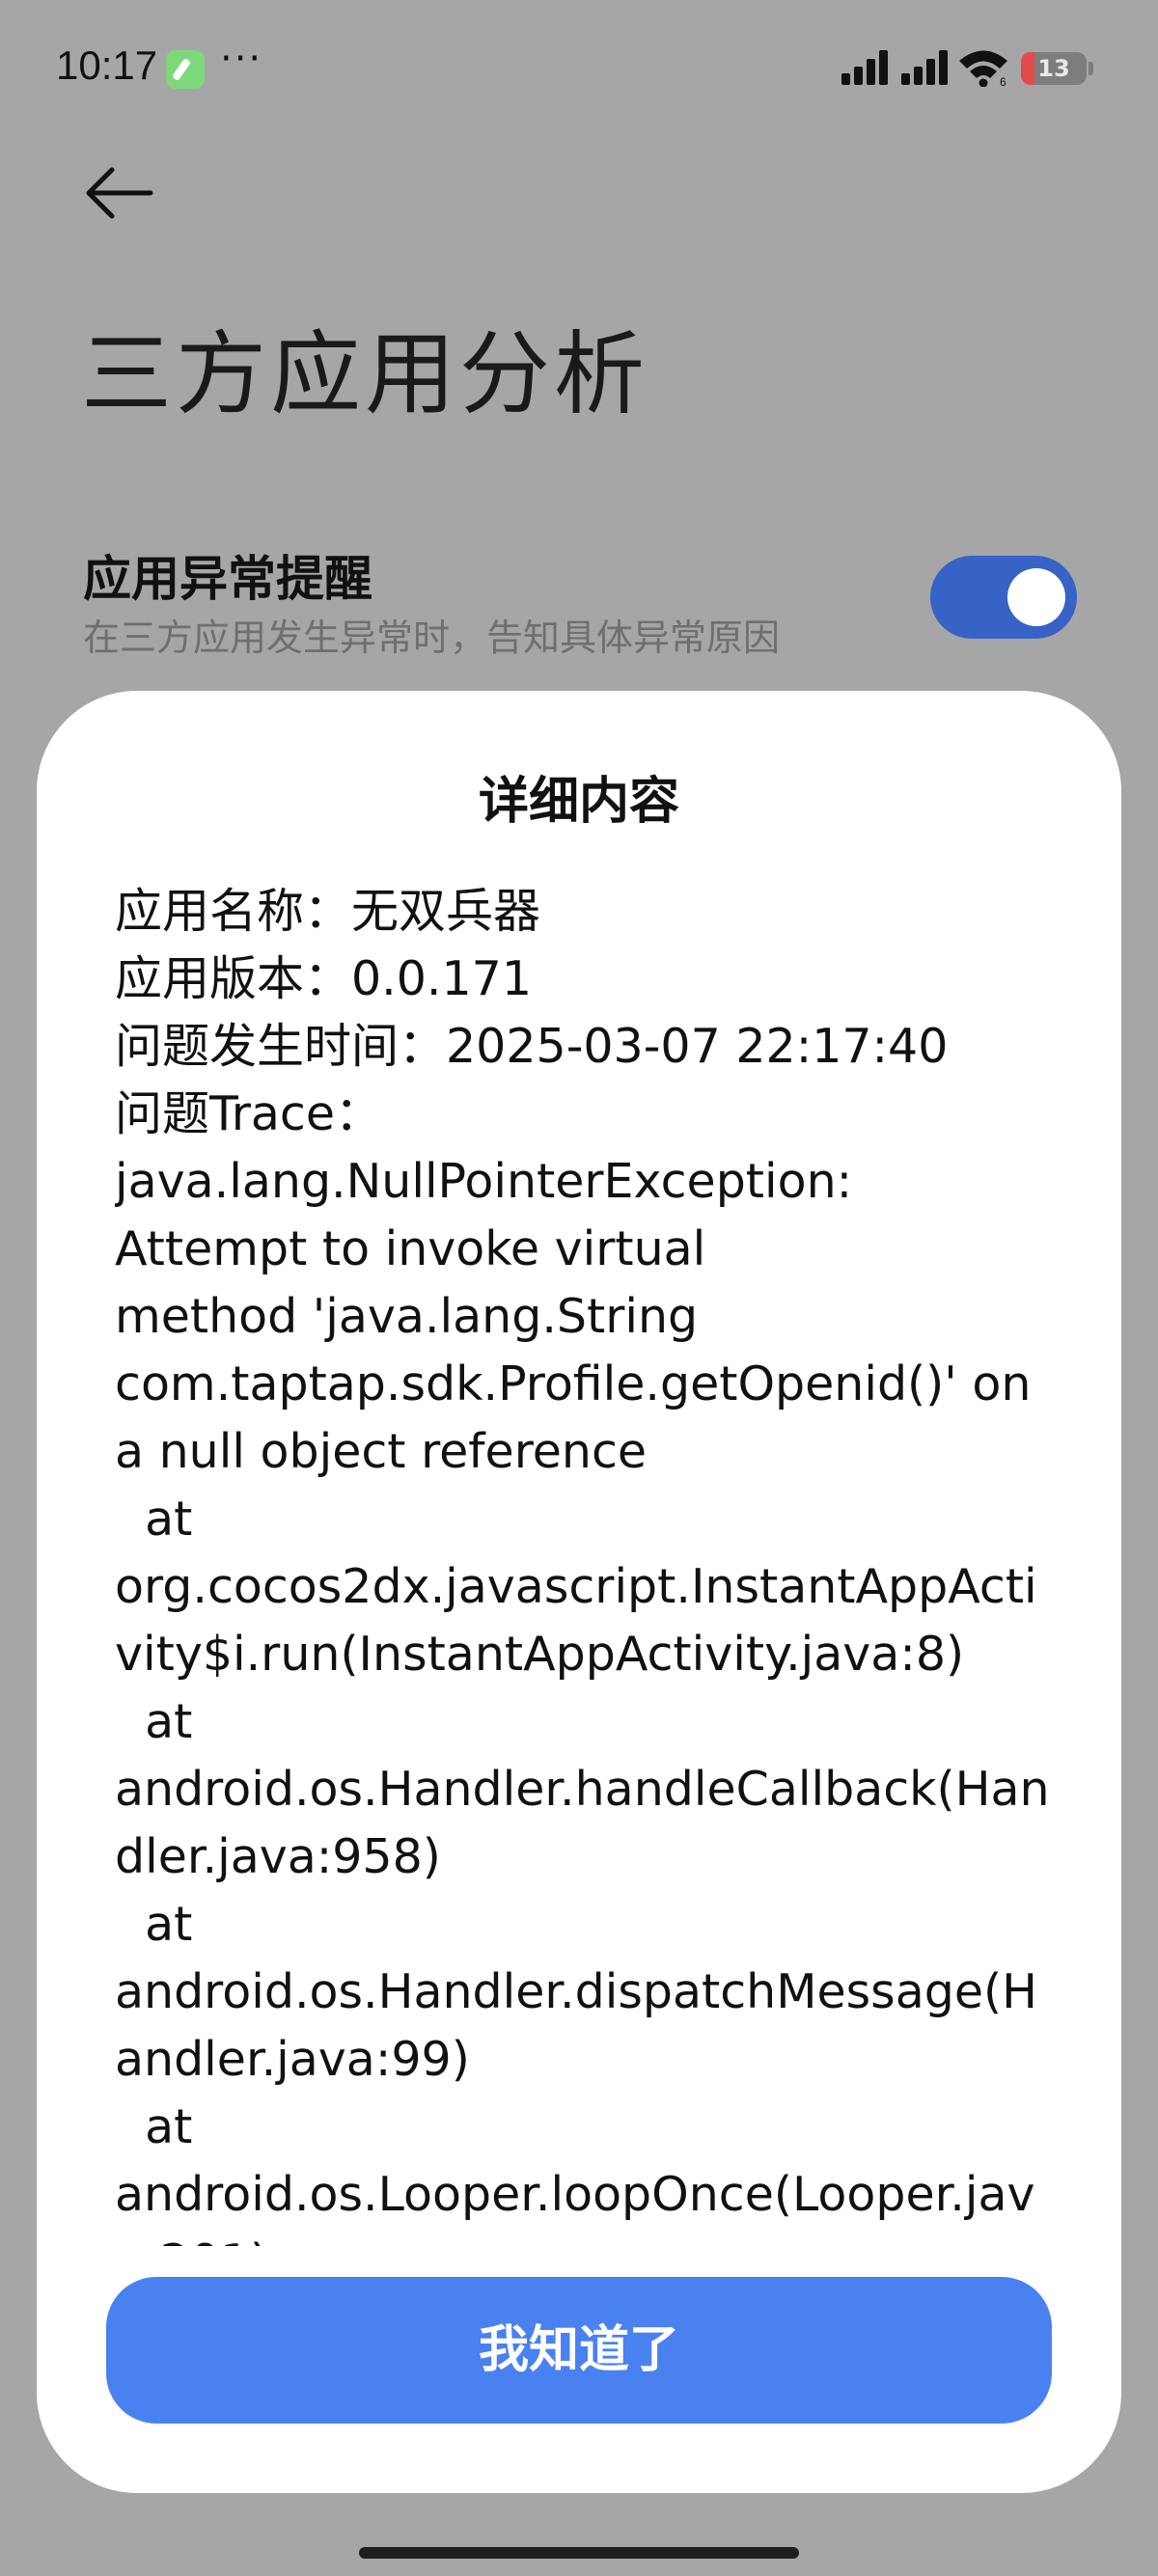 This screenshot has width=1158, height=2576. What do you see at coordinates (1091, 68) in the screenshot?
I see `battery-tip` at bounding box center [1091, 68].